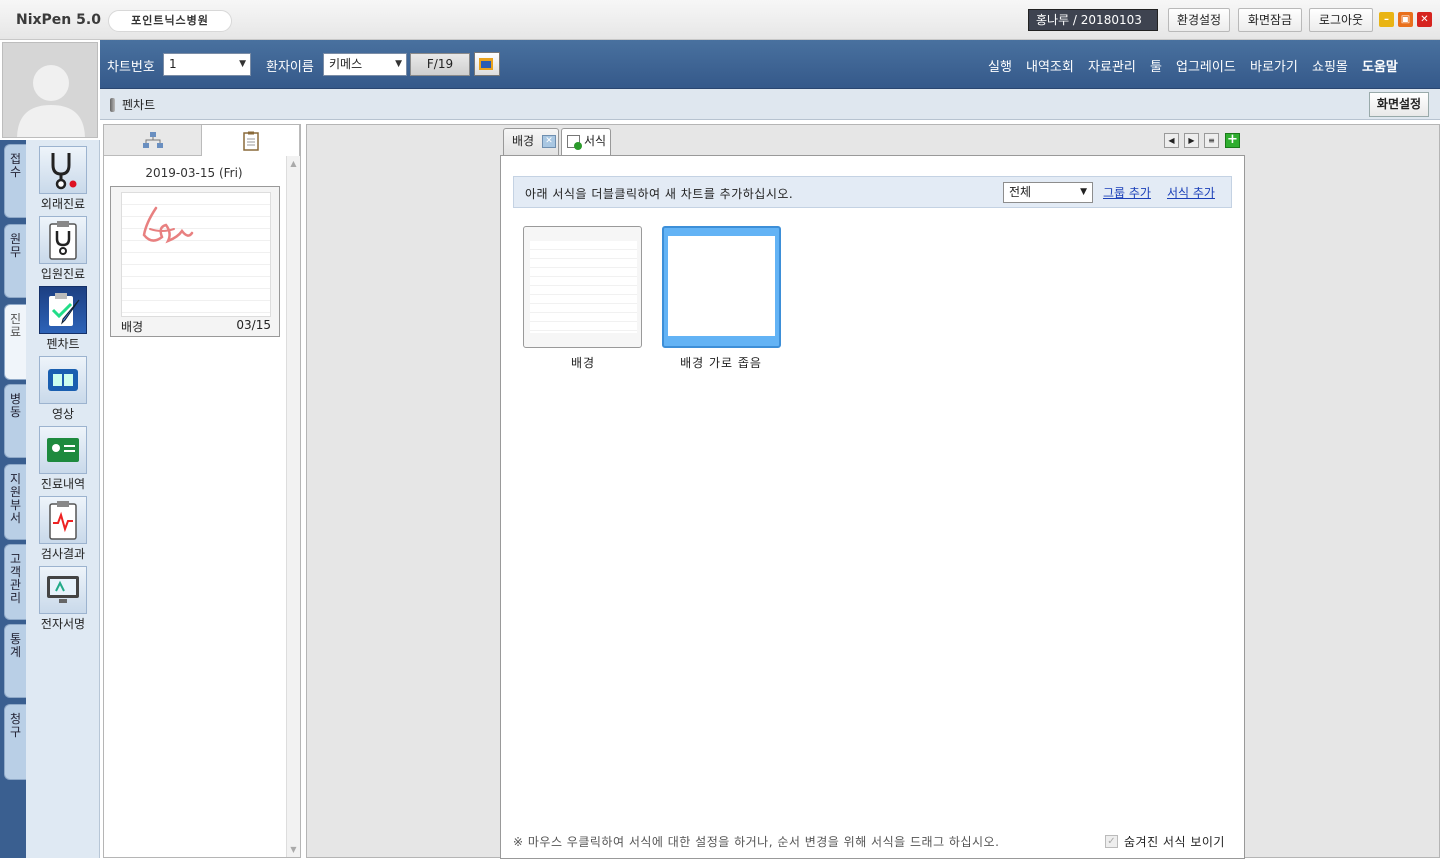 The image size is (1440, 859). Describe the element at coordinates (1191, 192) in the screenshot. I see `add-form-link: 서식 추가` at that location.